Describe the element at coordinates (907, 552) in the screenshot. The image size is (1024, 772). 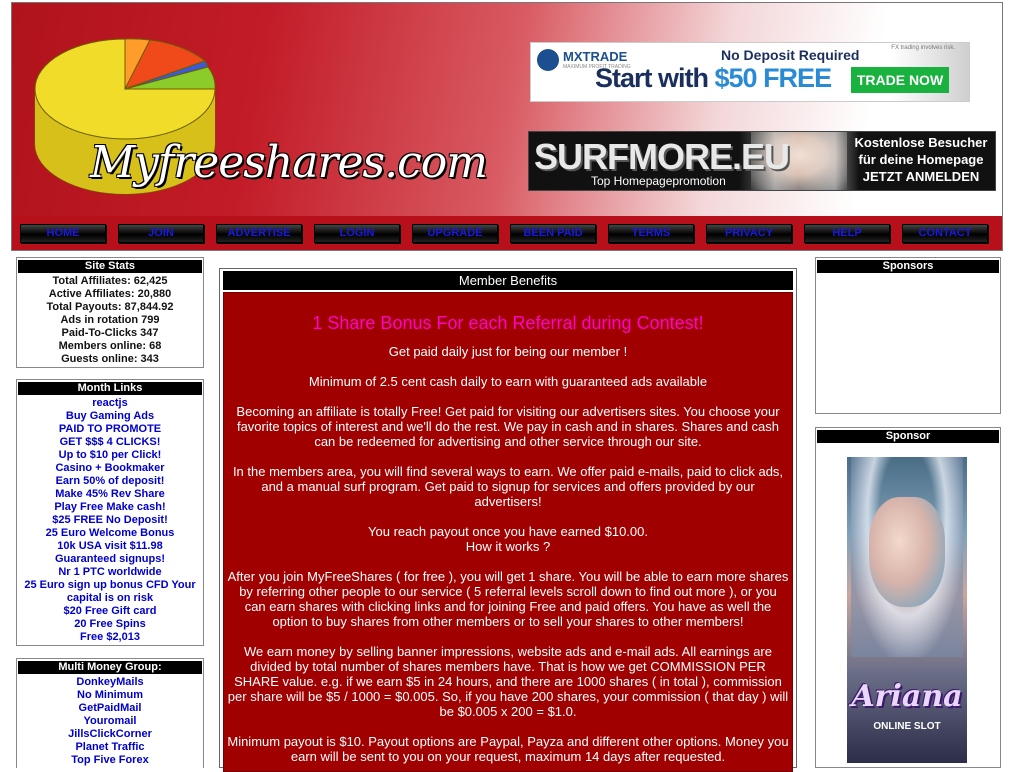
I see `ariana-face-image` at that location.